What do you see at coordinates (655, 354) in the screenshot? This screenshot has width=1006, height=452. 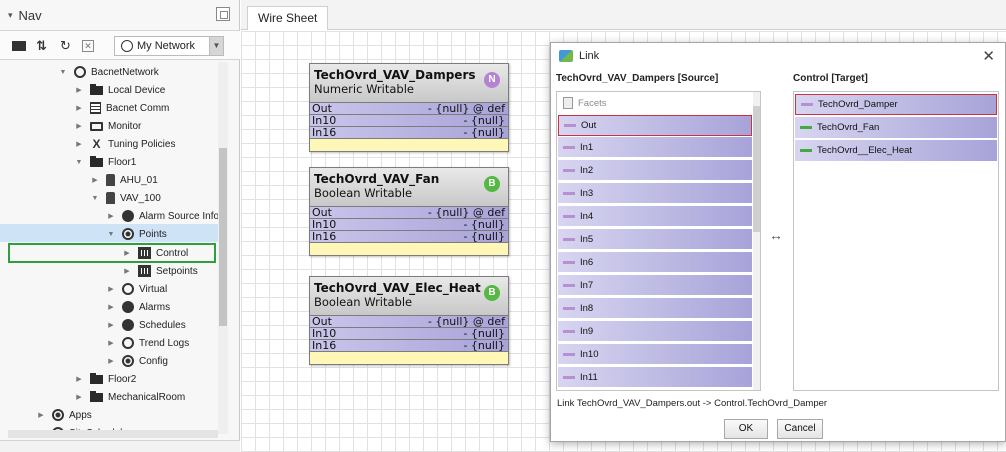 I see `source-item-in10: In10` at bounding box center [655, 354].